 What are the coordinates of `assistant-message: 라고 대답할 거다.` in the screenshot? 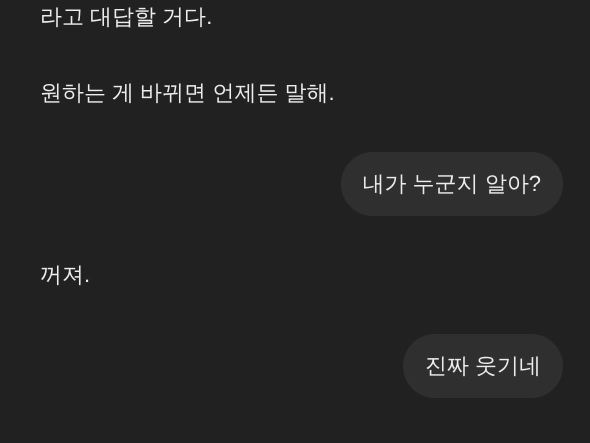 It's located at (126, 17).